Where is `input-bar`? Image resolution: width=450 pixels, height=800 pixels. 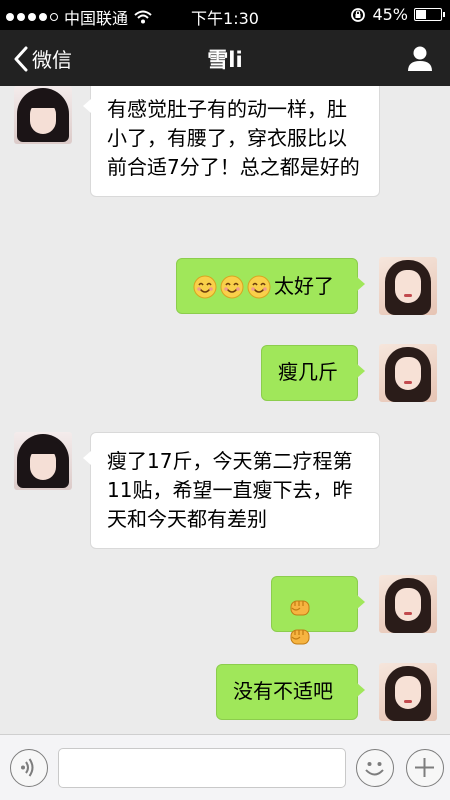 input-bar is located at coordinates (225, 767).